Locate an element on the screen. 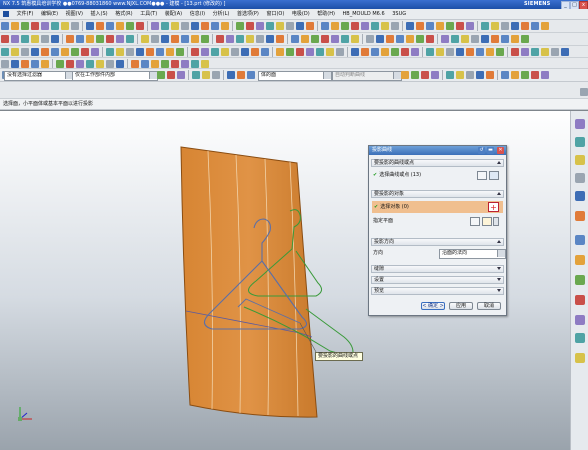 This screenshot has height=450, width=588. app-menu-icon is located at coordinates (6, 14).